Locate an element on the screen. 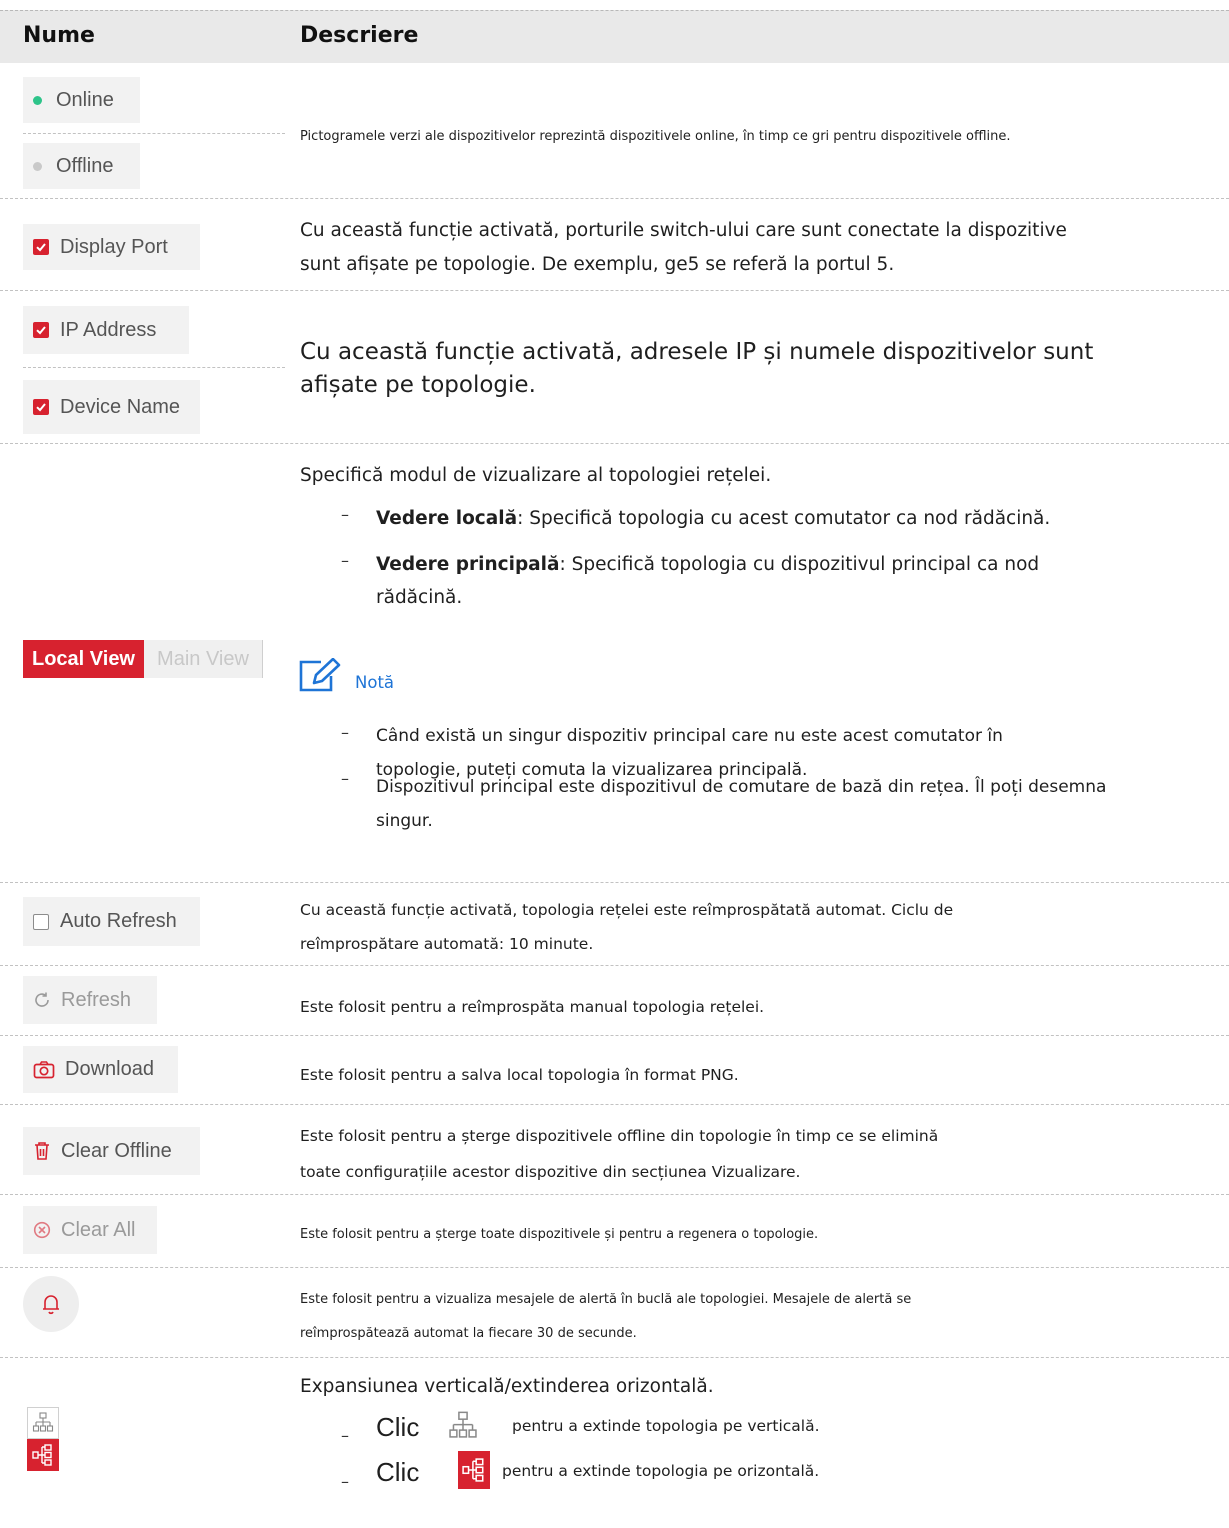 Image resolution: width=1229 pixels, height=1528 pixels. clear-all-icon is located at coordinates (42, 1230).